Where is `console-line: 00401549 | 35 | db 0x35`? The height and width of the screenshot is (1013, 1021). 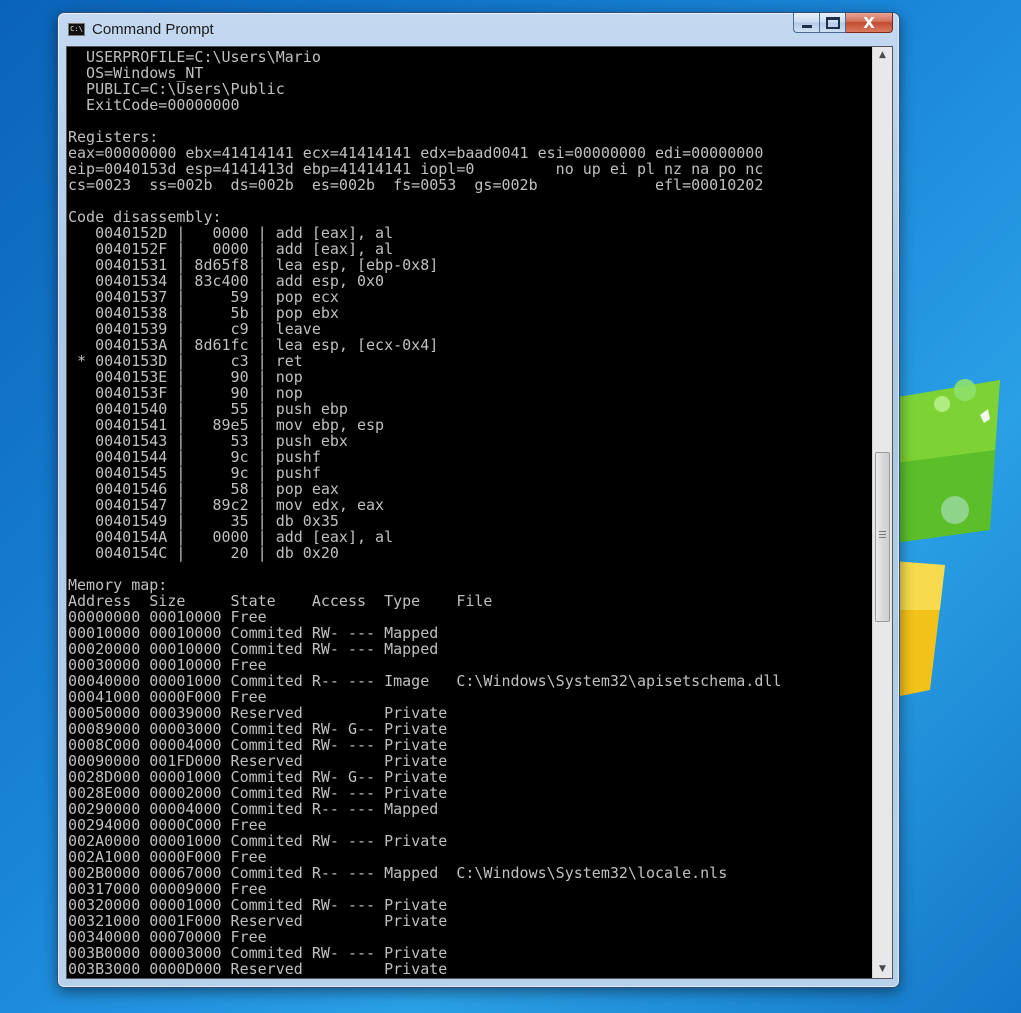
console-line: 00401549 | 35 | db 0x35 is located at coordinates (203, 521).